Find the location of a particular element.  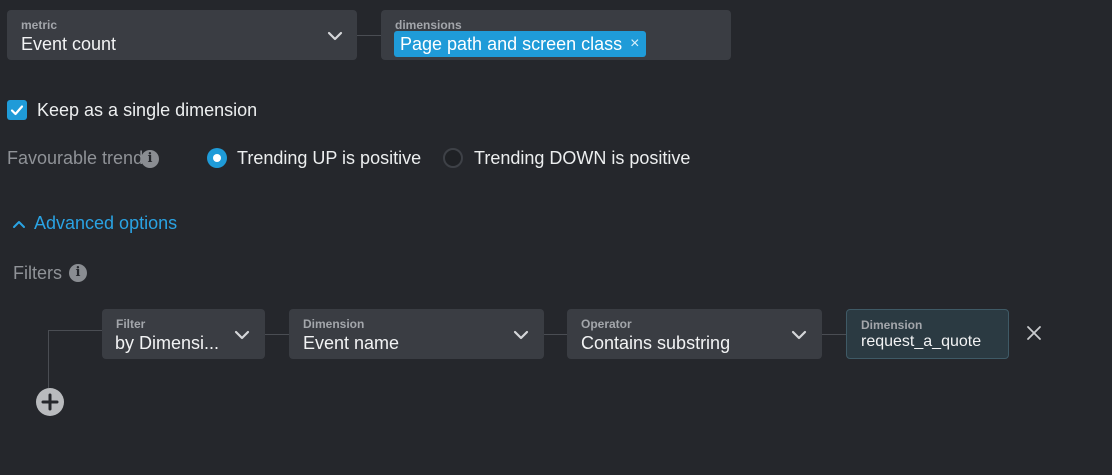

trend-up-radio is located at coordinates (217, 158).